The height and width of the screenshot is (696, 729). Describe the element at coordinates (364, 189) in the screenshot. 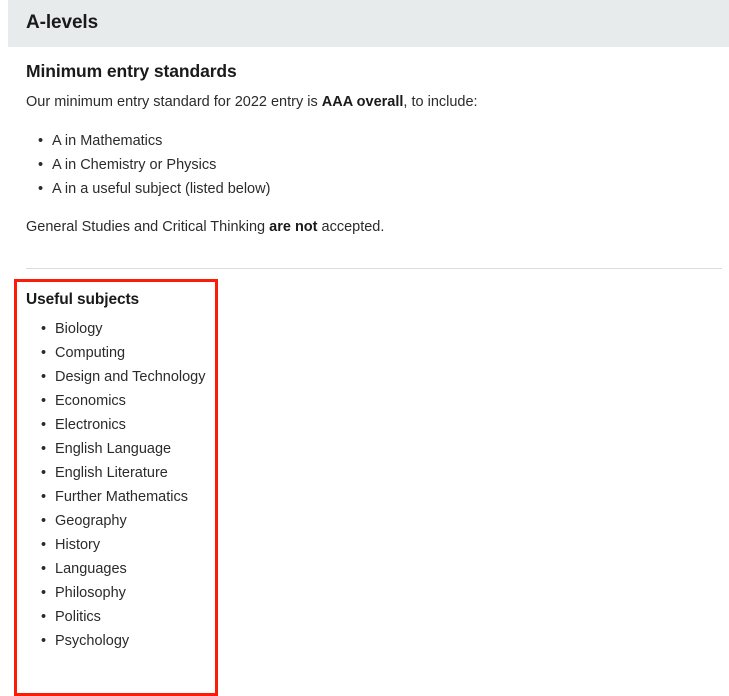

I see `list-item: A in a useful subject (listed below)` at that location.